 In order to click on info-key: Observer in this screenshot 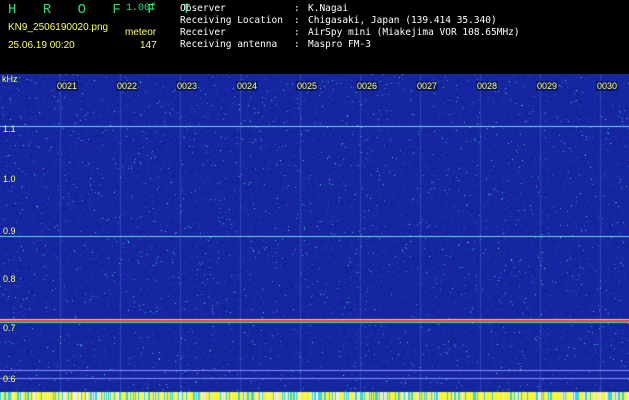, I will do `click(203, 8)`.